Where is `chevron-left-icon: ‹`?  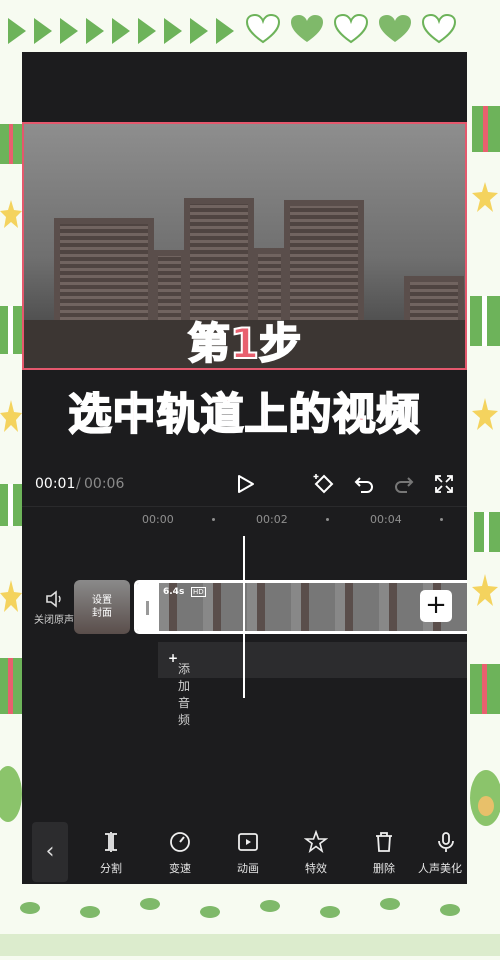
chevron-left-icon: ‹ is located at coordinates (50, 851).